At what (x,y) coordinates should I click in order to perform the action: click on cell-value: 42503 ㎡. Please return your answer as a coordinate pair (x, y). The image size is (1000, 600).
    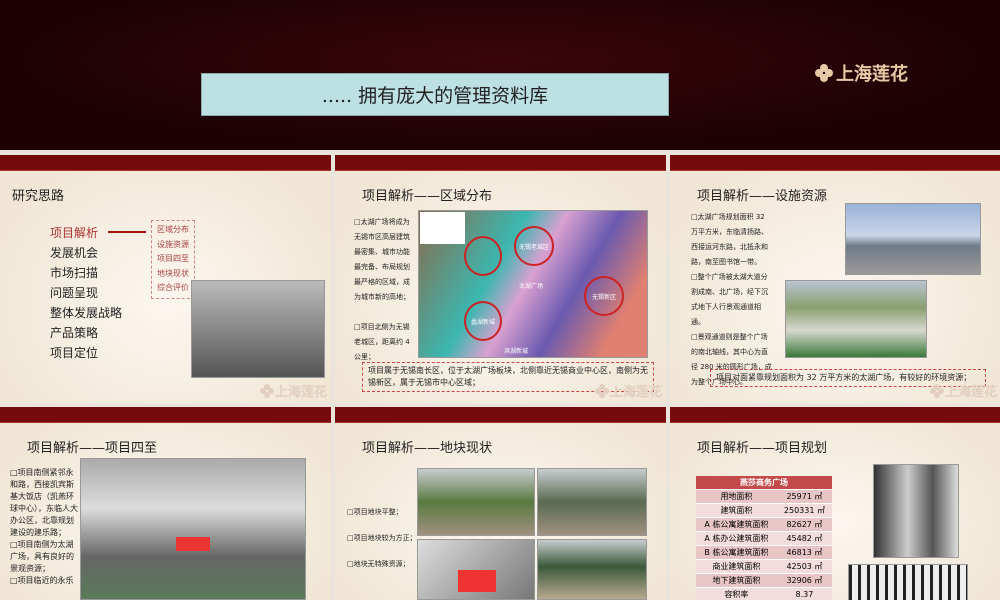
    Looking at the image, I should click on (804, 566).